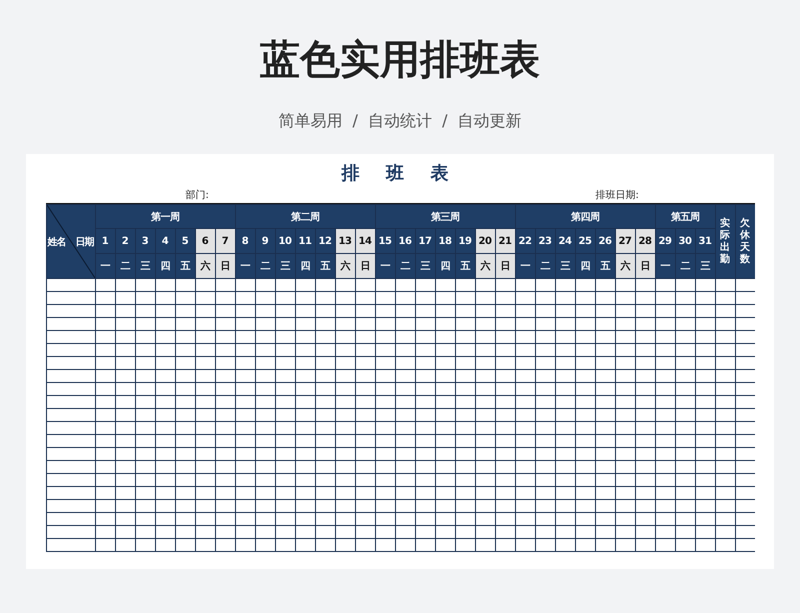  I want to click on day-header-cell: 8, so click(245, 241).